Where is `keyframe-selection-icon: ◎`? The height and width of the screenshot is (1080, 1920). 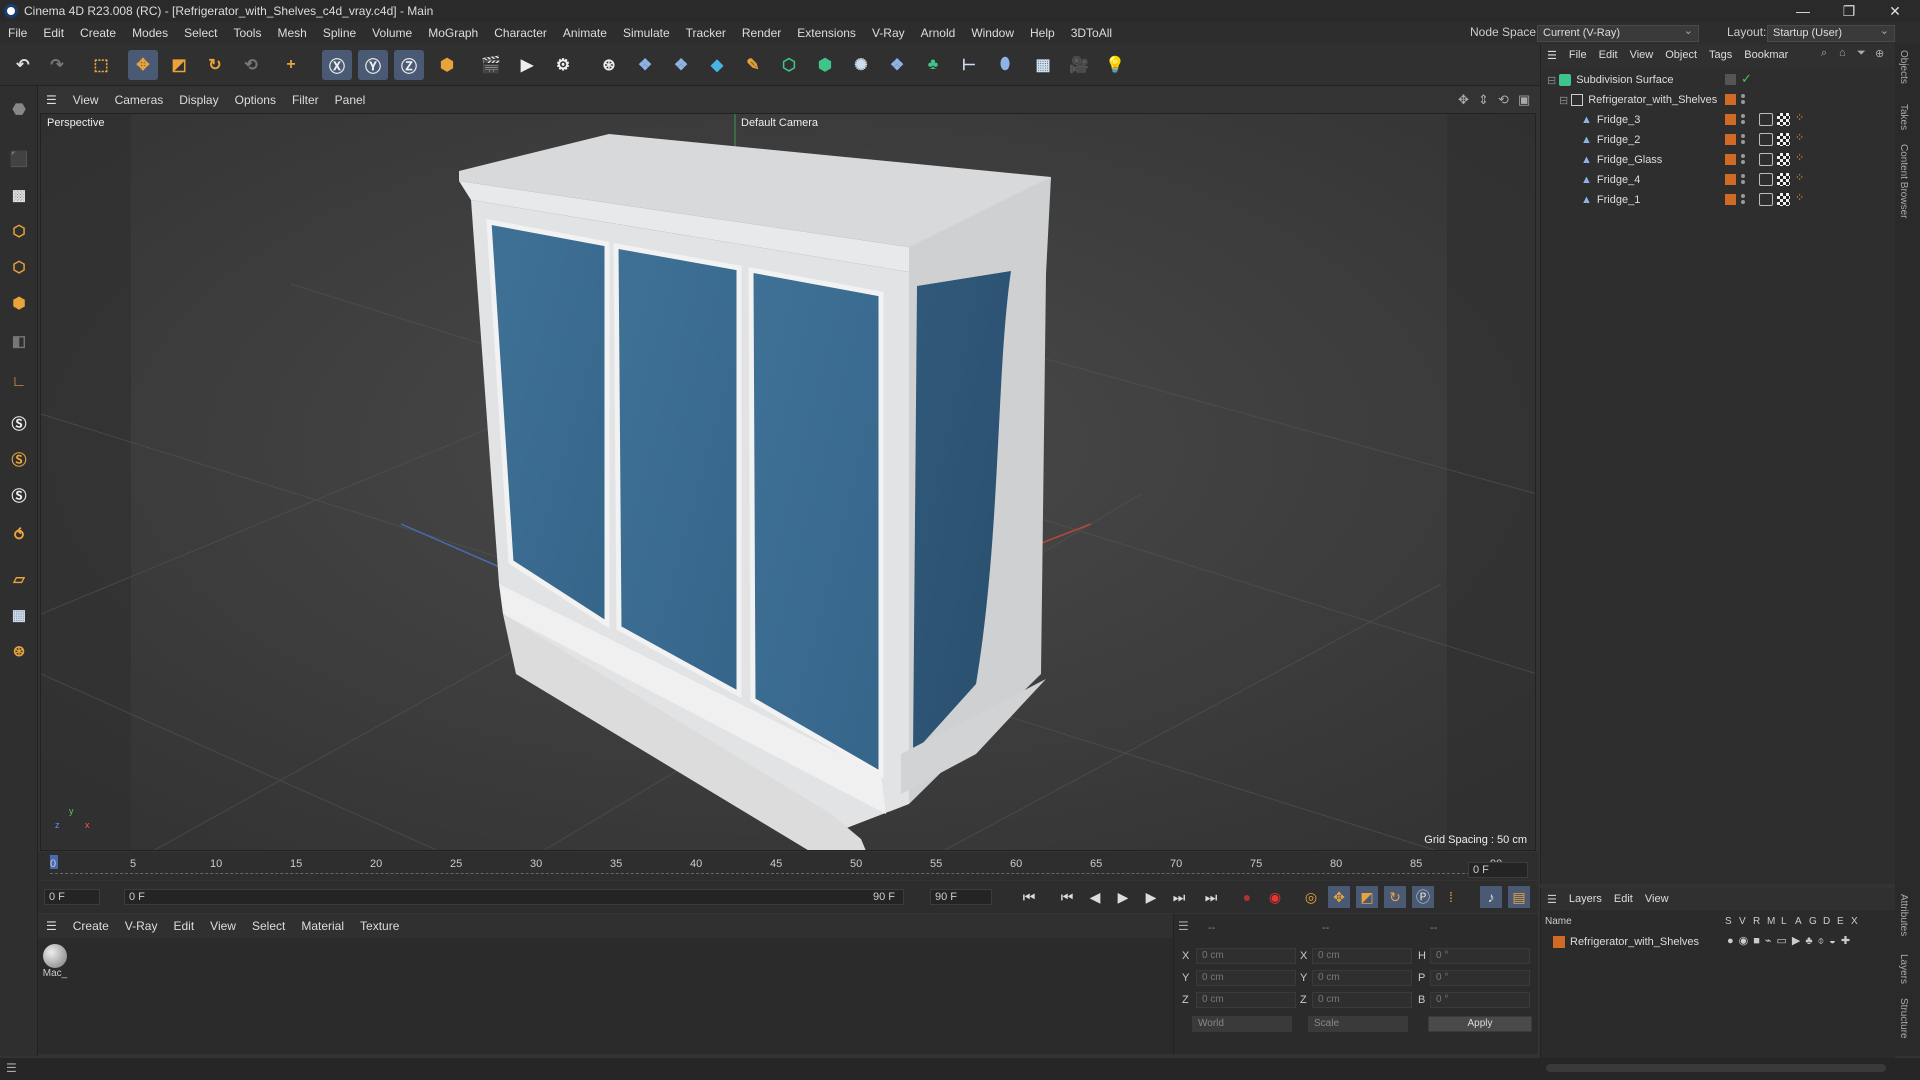 keyframe-selection-icon: ◎ is located at coordinates (1311, 897).